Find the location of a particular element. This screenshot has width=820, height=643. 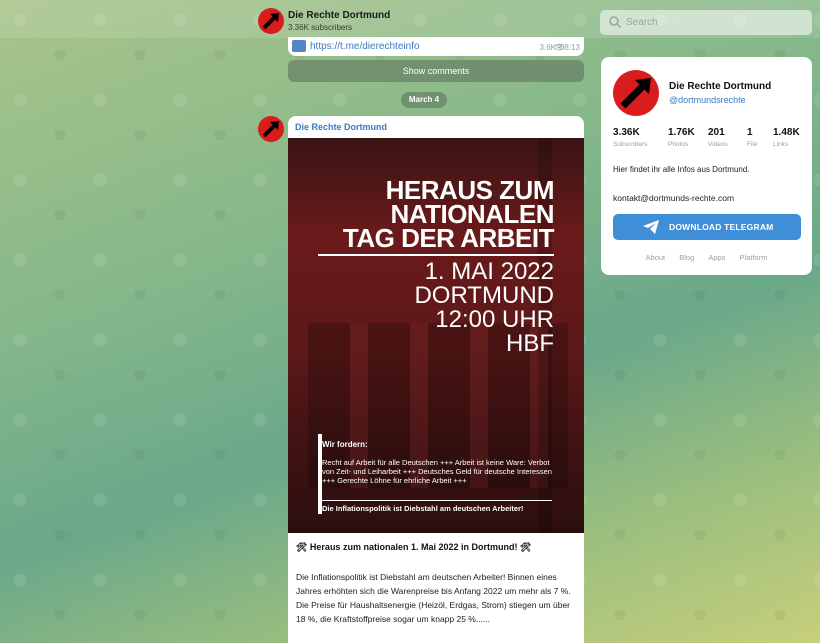

message-time: 08:13 is located at coordinates (569, 47).